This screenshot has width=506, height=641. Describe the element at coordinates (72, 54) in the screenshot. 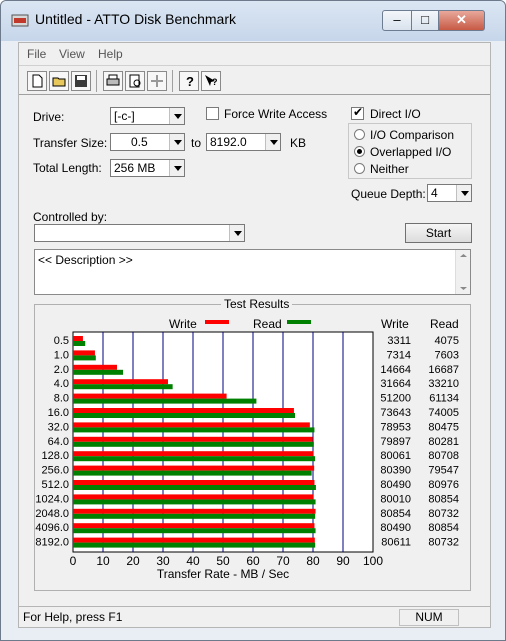

I see `menu-view: View` at that location.